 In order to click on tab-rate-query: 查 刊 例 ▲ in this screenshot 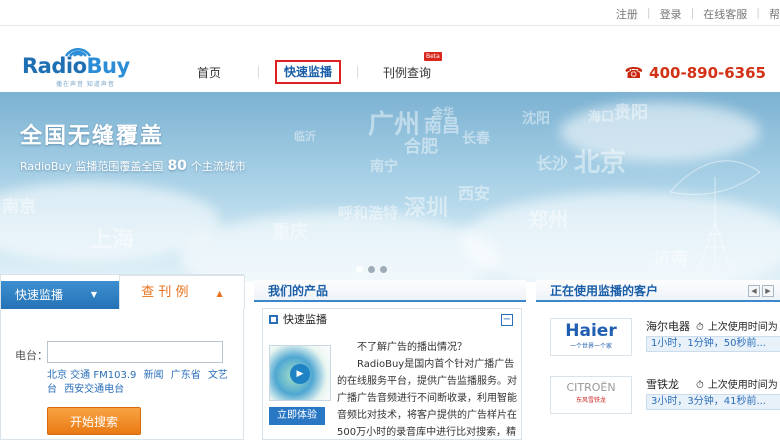, I will do `click(182, 292)`.